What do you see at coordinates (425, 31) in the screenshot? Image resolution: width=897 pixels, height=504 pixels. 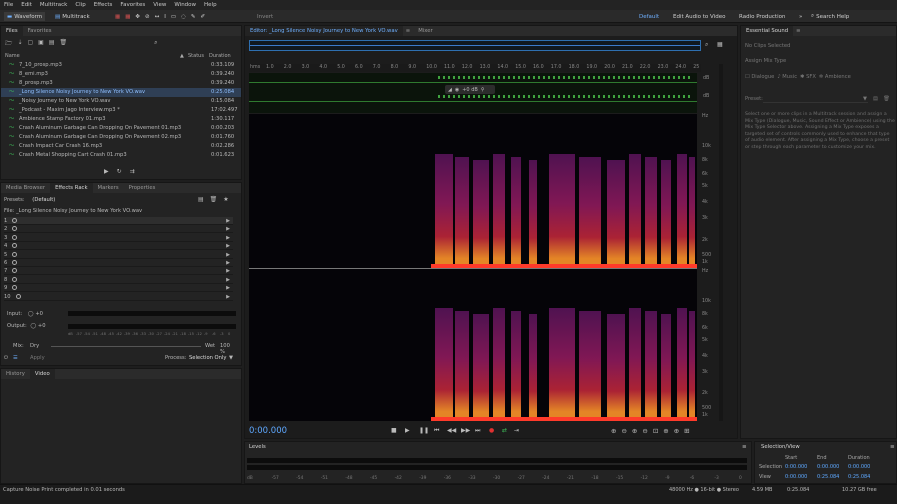 I see `tab-mixer: Mixer` at bounding box center [425, 31].